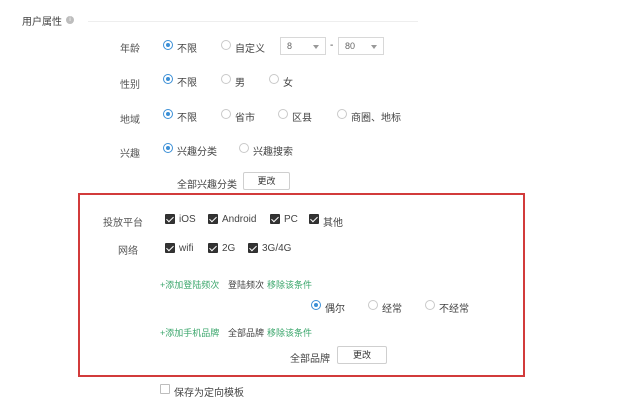 Image resolution: width=640 pixels, height=402 pixels. What do you see at coordinates (303, 46) in the screenshot?
I see `age-min-select: 8` at bounding box center [303, 46].